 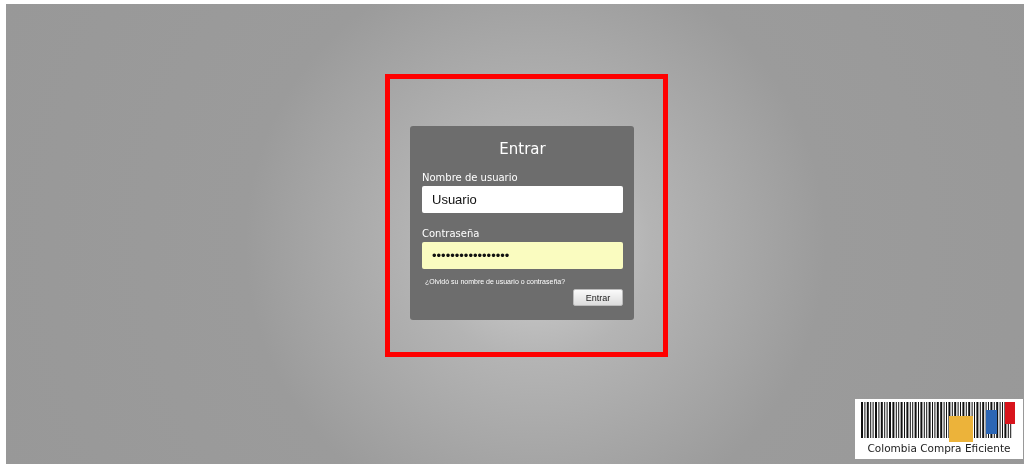 I want to click on username-label: Nombre de usuario, so click(x=470, y=177).